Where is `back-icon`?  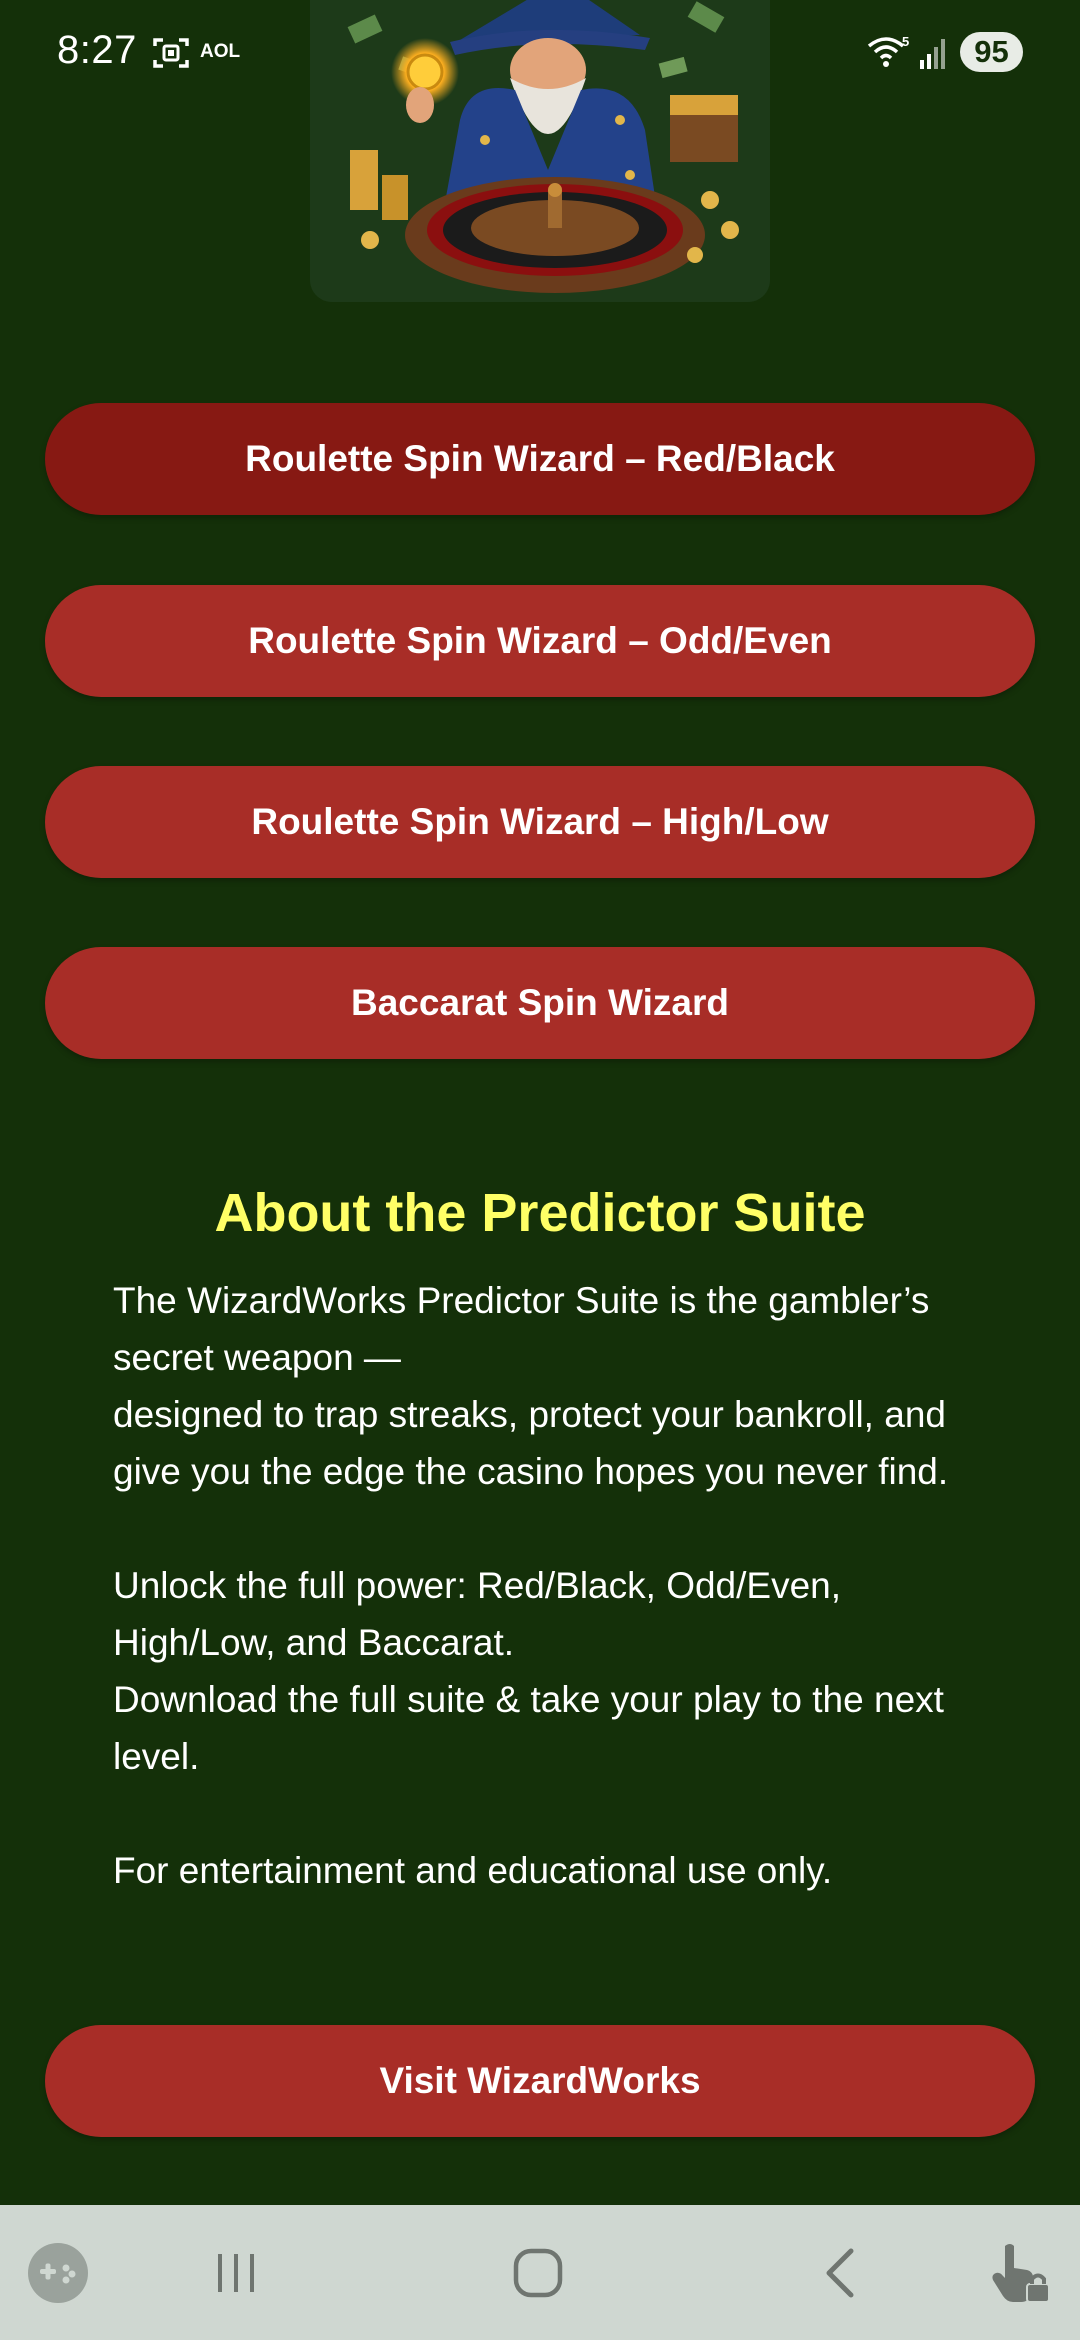
back-icon is located at coordinates (840, 2272).